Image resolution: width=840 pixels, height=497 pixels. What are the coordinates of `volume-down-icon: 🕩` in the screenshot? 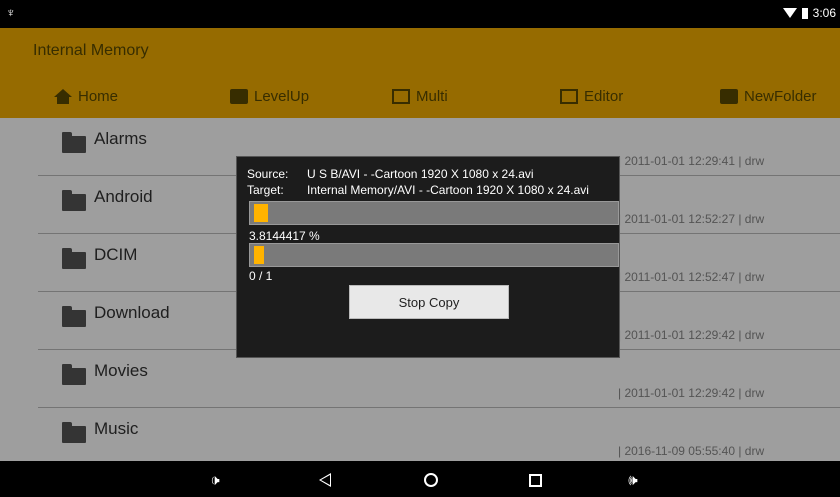 It's located at (215, 480).